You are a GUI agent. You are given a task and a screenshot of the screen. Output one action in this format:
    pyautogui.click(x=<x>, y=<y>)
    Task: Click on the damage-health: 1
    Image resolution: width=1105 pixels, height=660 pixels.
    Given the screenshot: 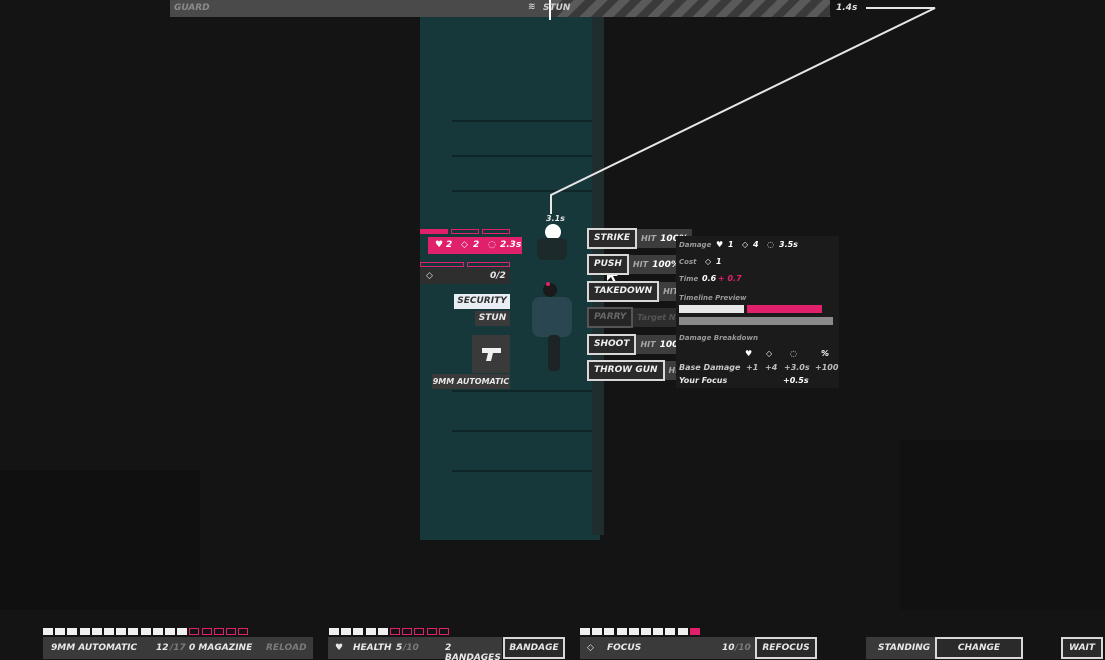 What is the action you would take?
    pyautogui.click(x=731, y=244)
    